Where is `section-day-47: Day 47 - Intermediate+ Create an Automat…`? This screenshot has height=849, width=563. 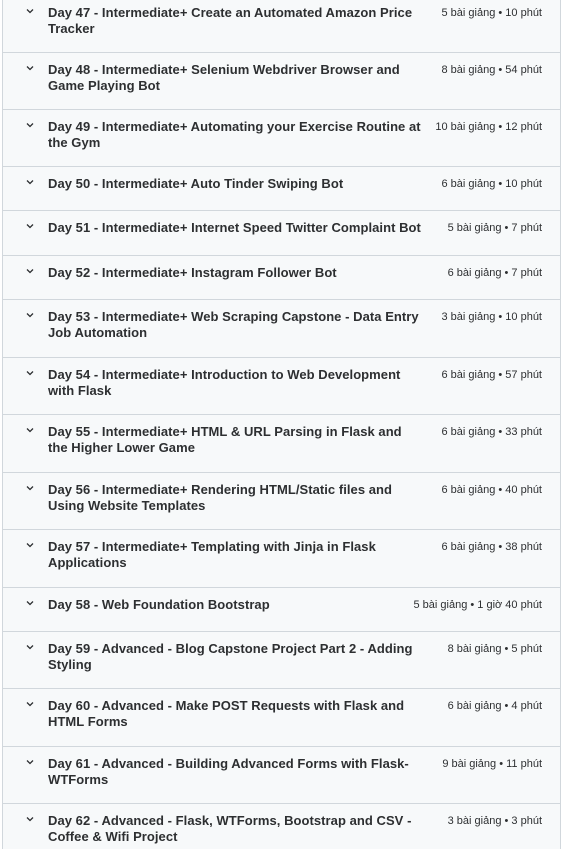 section-day-47: Day 47 - Intermediate+ Create an Automat… is located at coordinates (281, 26).